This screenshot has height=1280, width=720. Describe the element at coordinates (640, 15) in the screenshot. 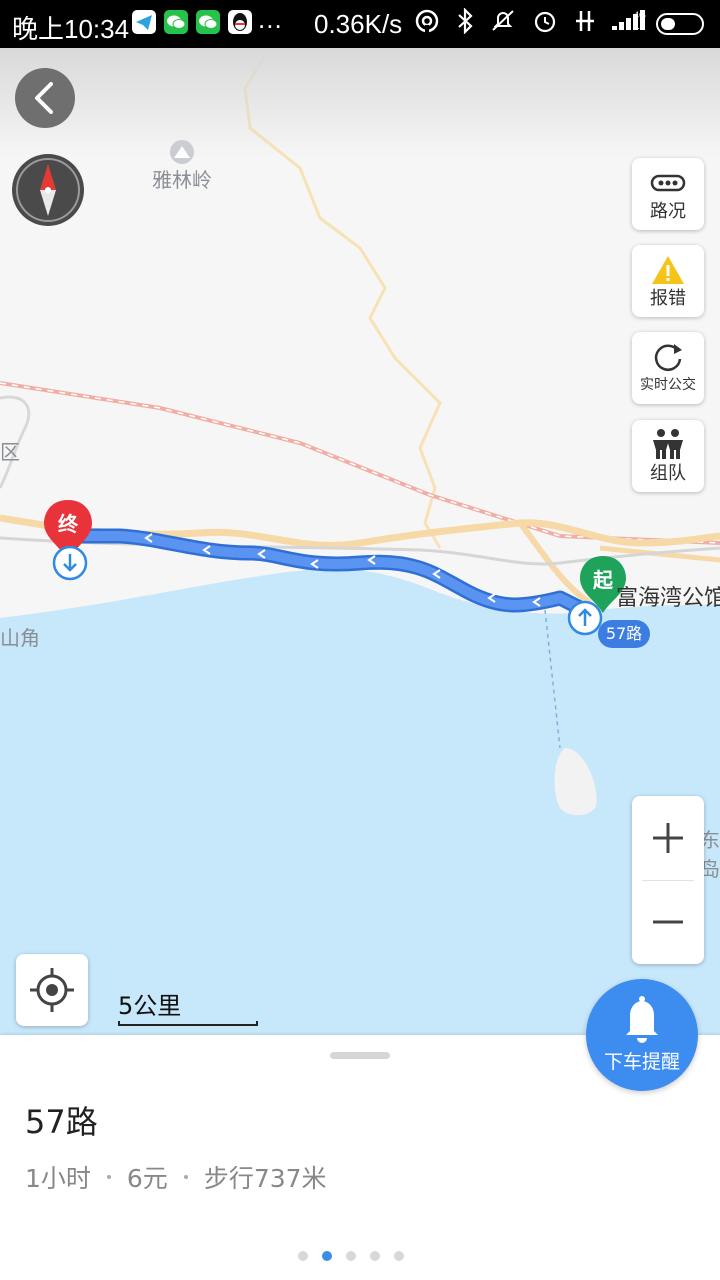

I see `network-type-label: 4G` at that location.